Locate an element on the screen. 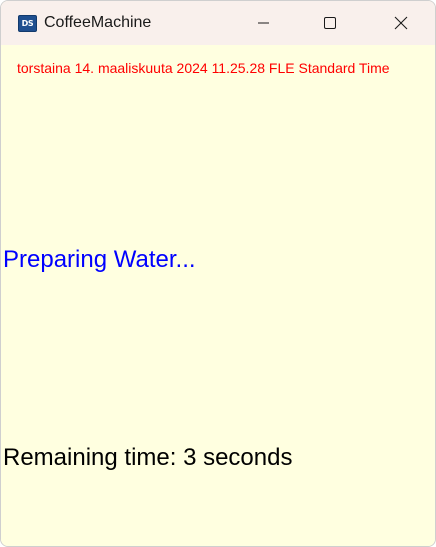  close-icon is located at coordinates (401, 23).